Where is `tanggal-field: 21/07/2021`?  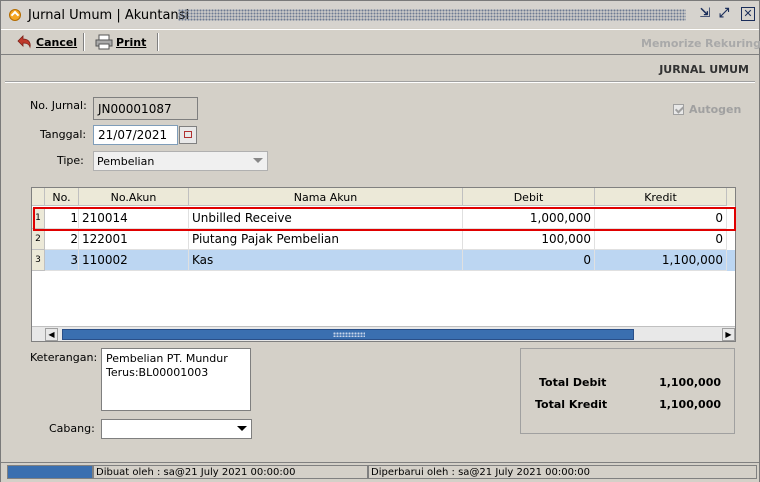 tanggal-field: 21/07/2021 is located at coordinates (135, 135).